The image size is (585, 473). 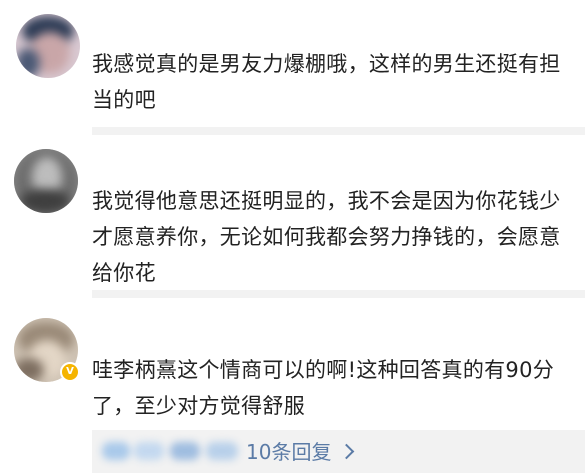 What do you see at coordinates (347, 451) in the screenshot?
I see `chevron-right-icon` at bounding box center [347, 451].